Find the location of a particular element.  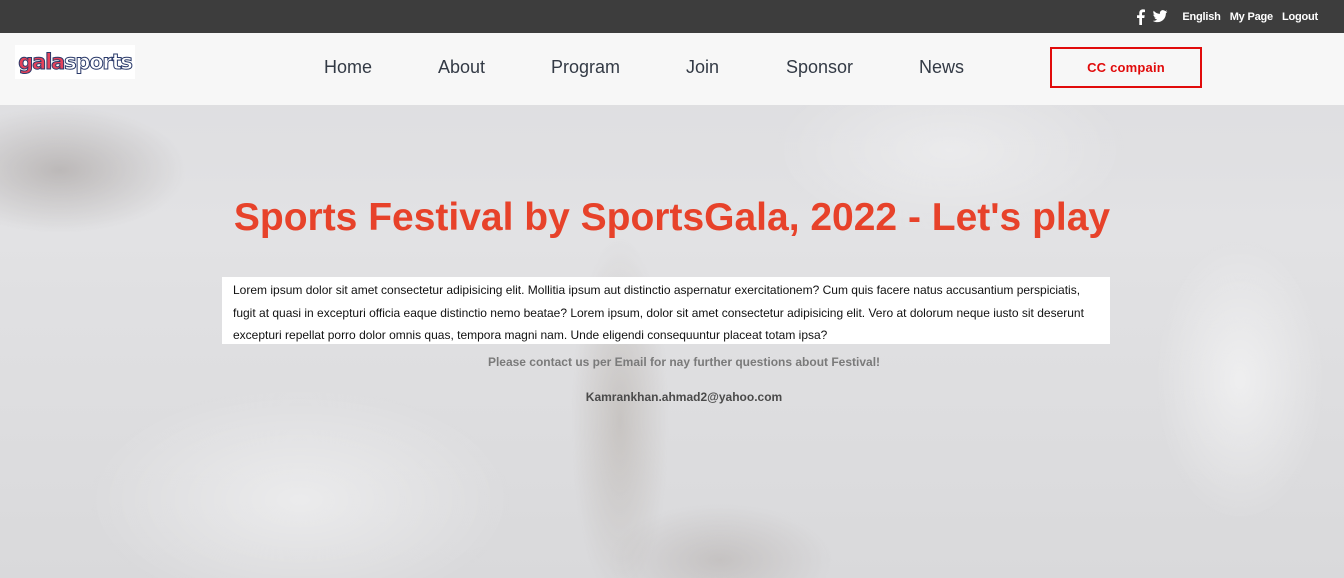

language-link: English is located at coordinates (1201, 17).